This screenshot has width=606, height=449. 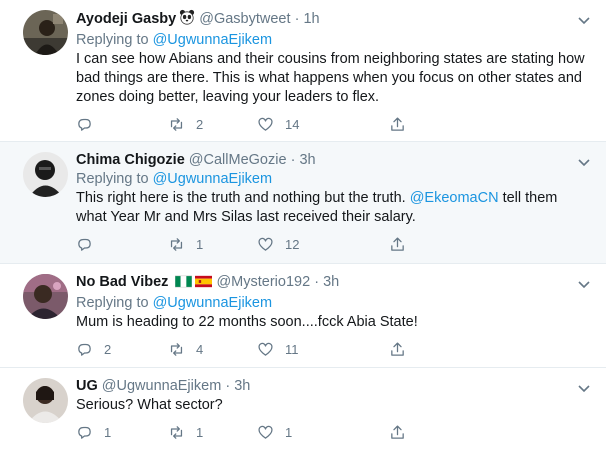 What do you see at coordinates (200, 124) in the screenshot?
I see `retweet-count: 2` at bounding box center [200, 124].